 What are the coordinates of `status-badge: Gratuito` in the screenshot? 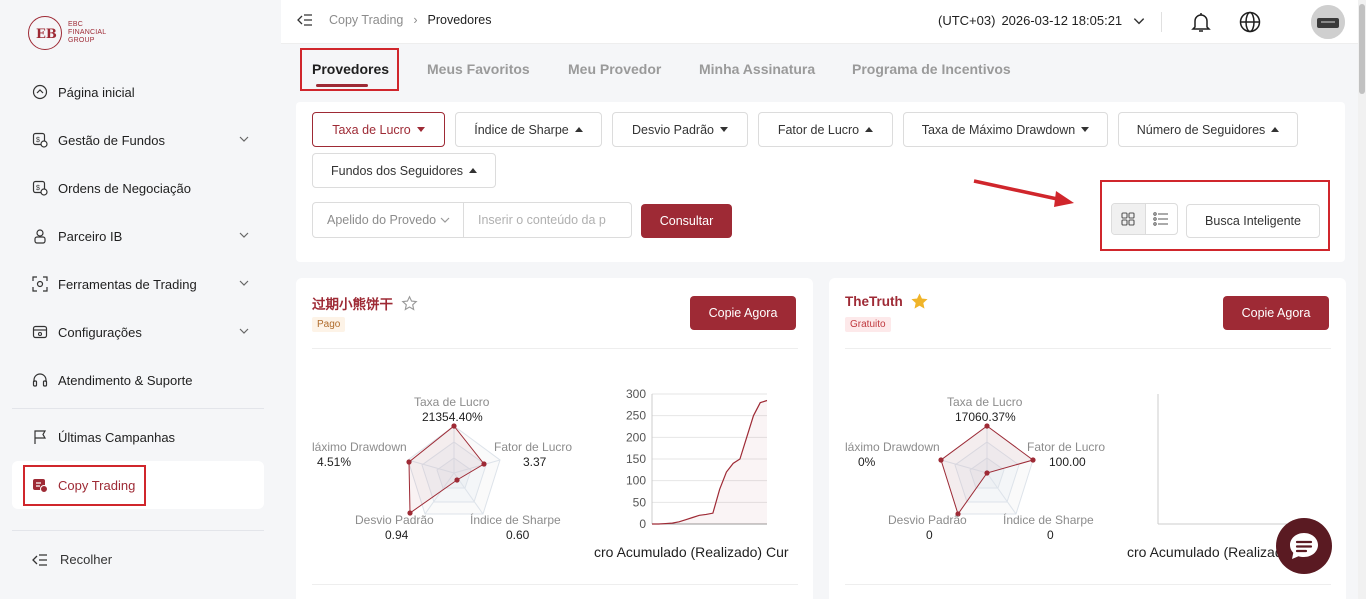 It's located at (868, 324).